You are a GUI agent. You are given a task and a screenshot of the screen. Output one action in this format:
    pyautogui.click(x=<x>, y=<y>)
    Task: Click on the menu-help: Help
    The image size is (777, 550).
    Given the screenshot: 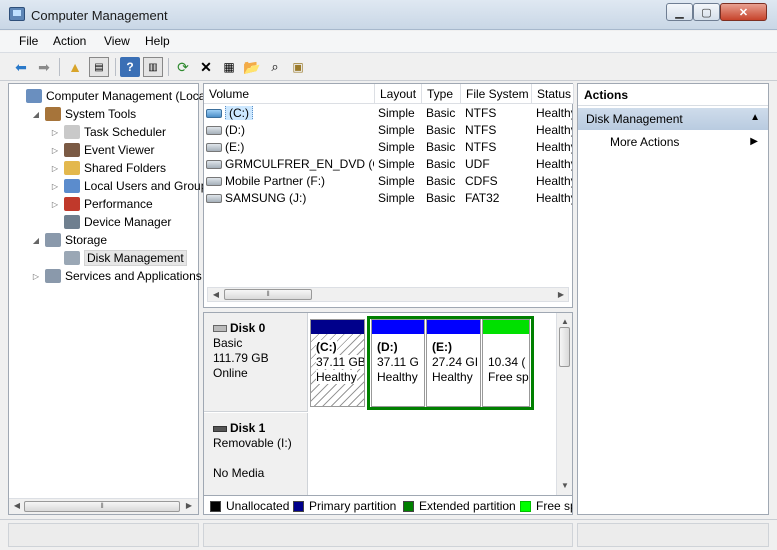 What is the action you would take?
    pyautogui.click(x=157, y=41)
    